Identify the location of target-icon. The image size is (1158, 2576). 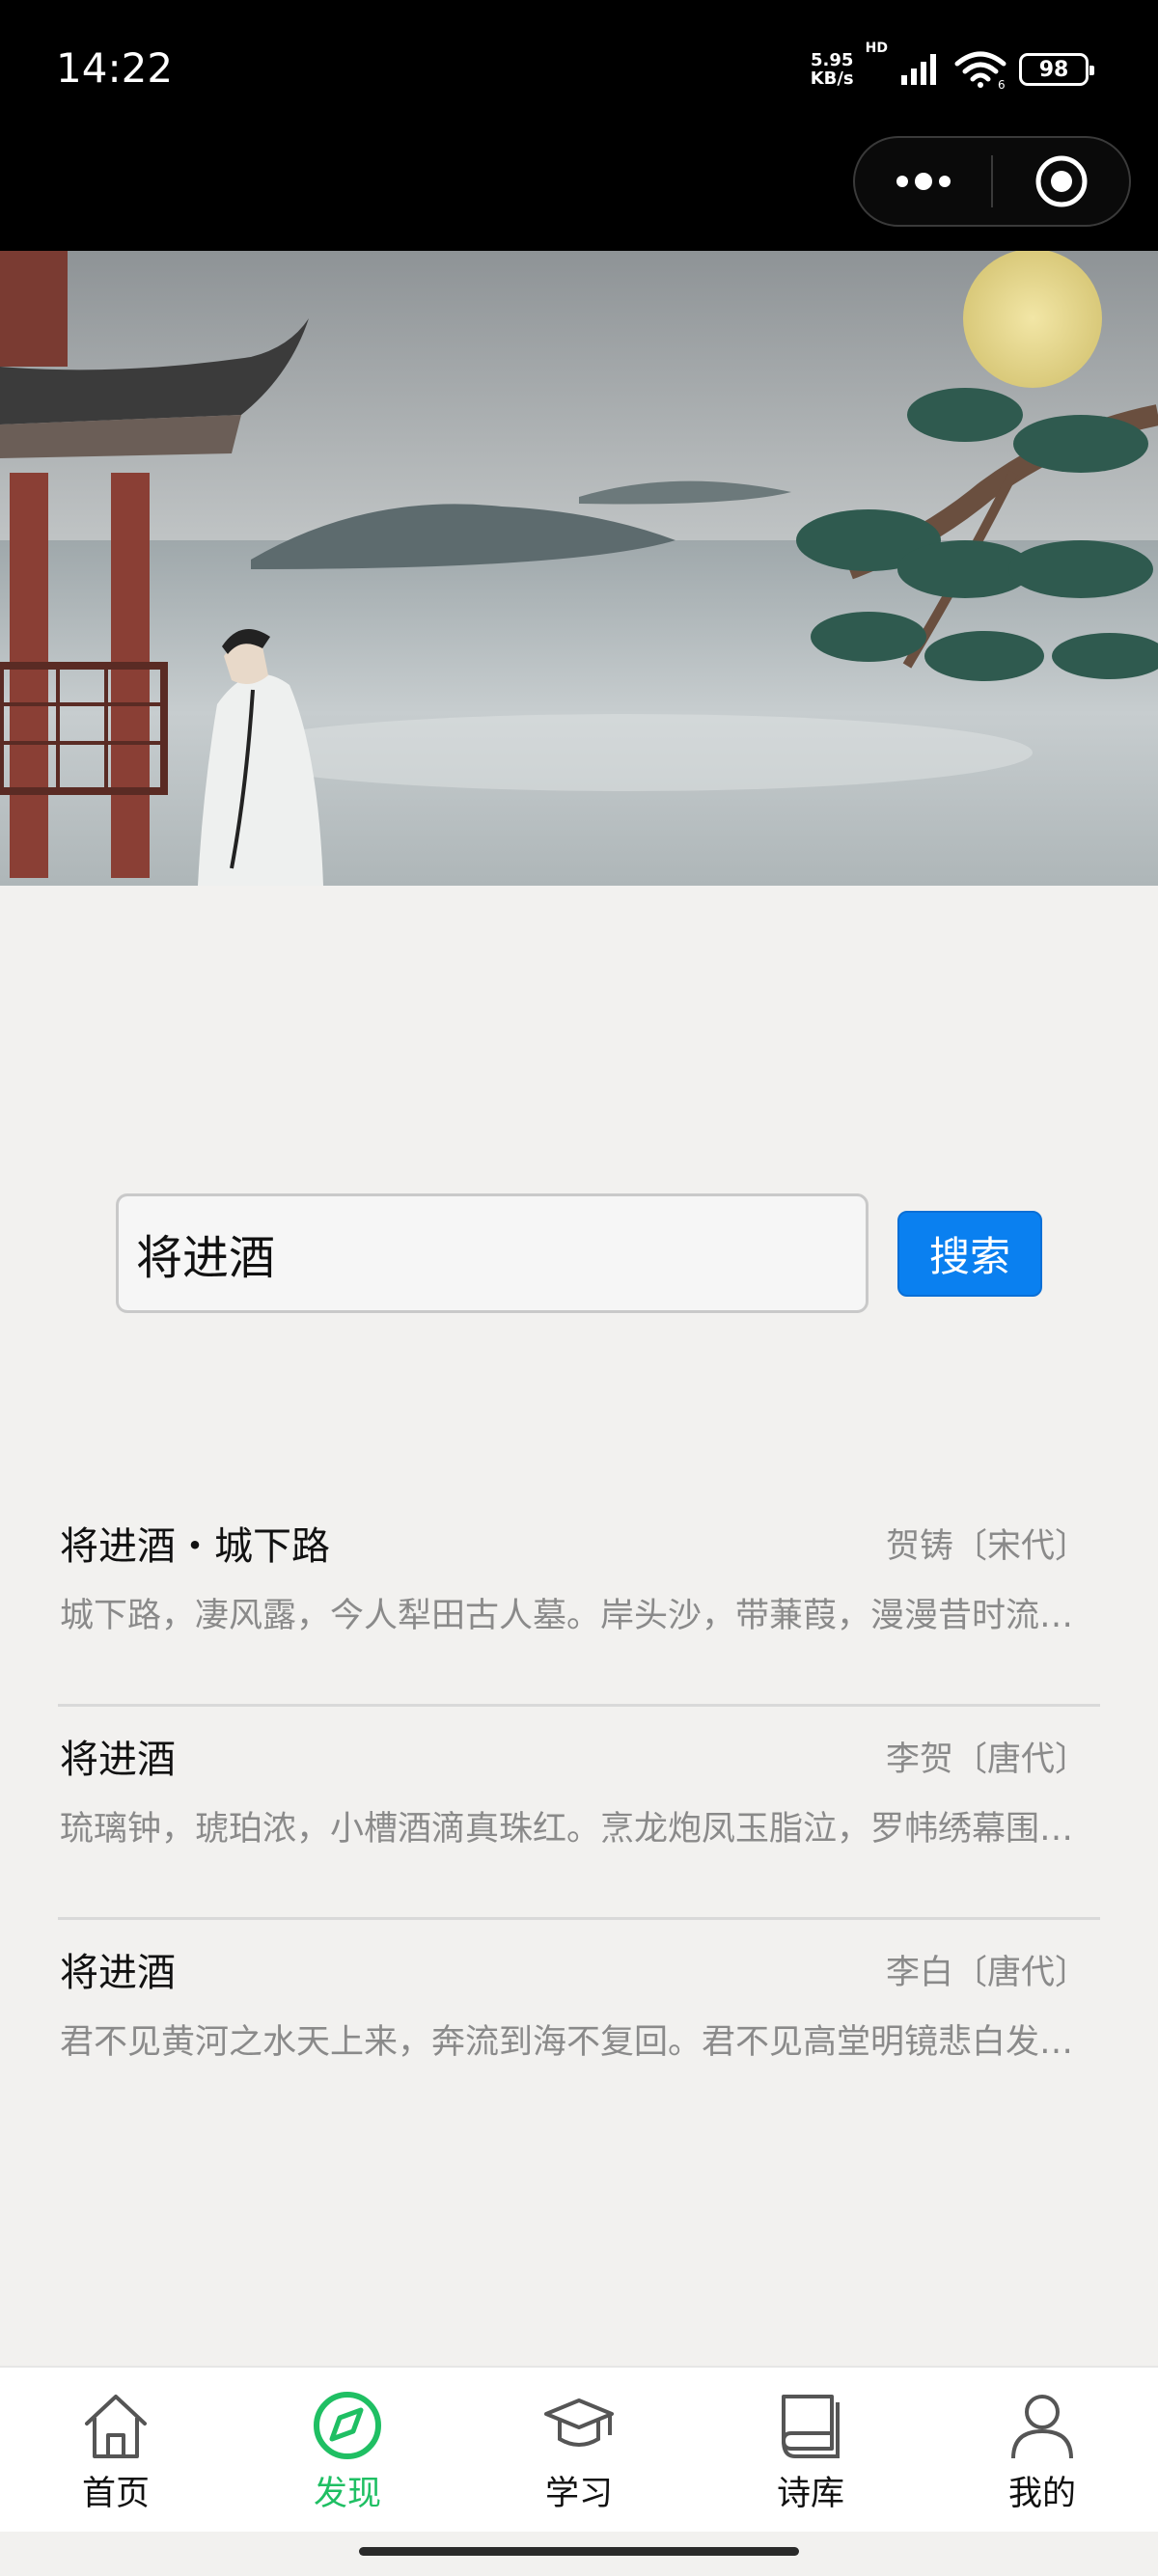
(1061, 181).